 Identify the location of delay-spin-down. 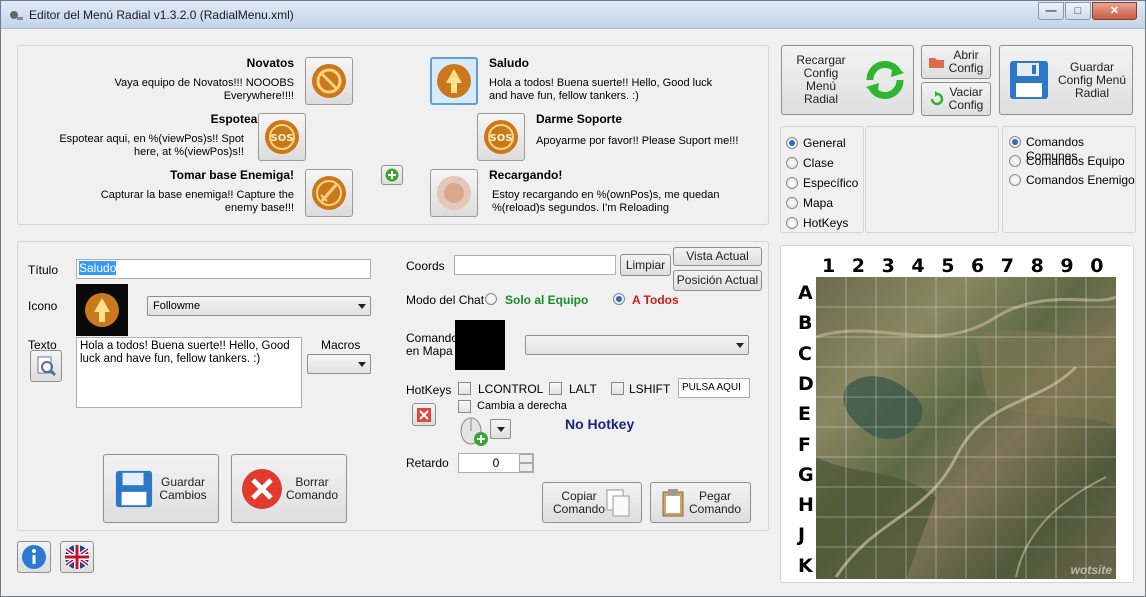
(526, 467).